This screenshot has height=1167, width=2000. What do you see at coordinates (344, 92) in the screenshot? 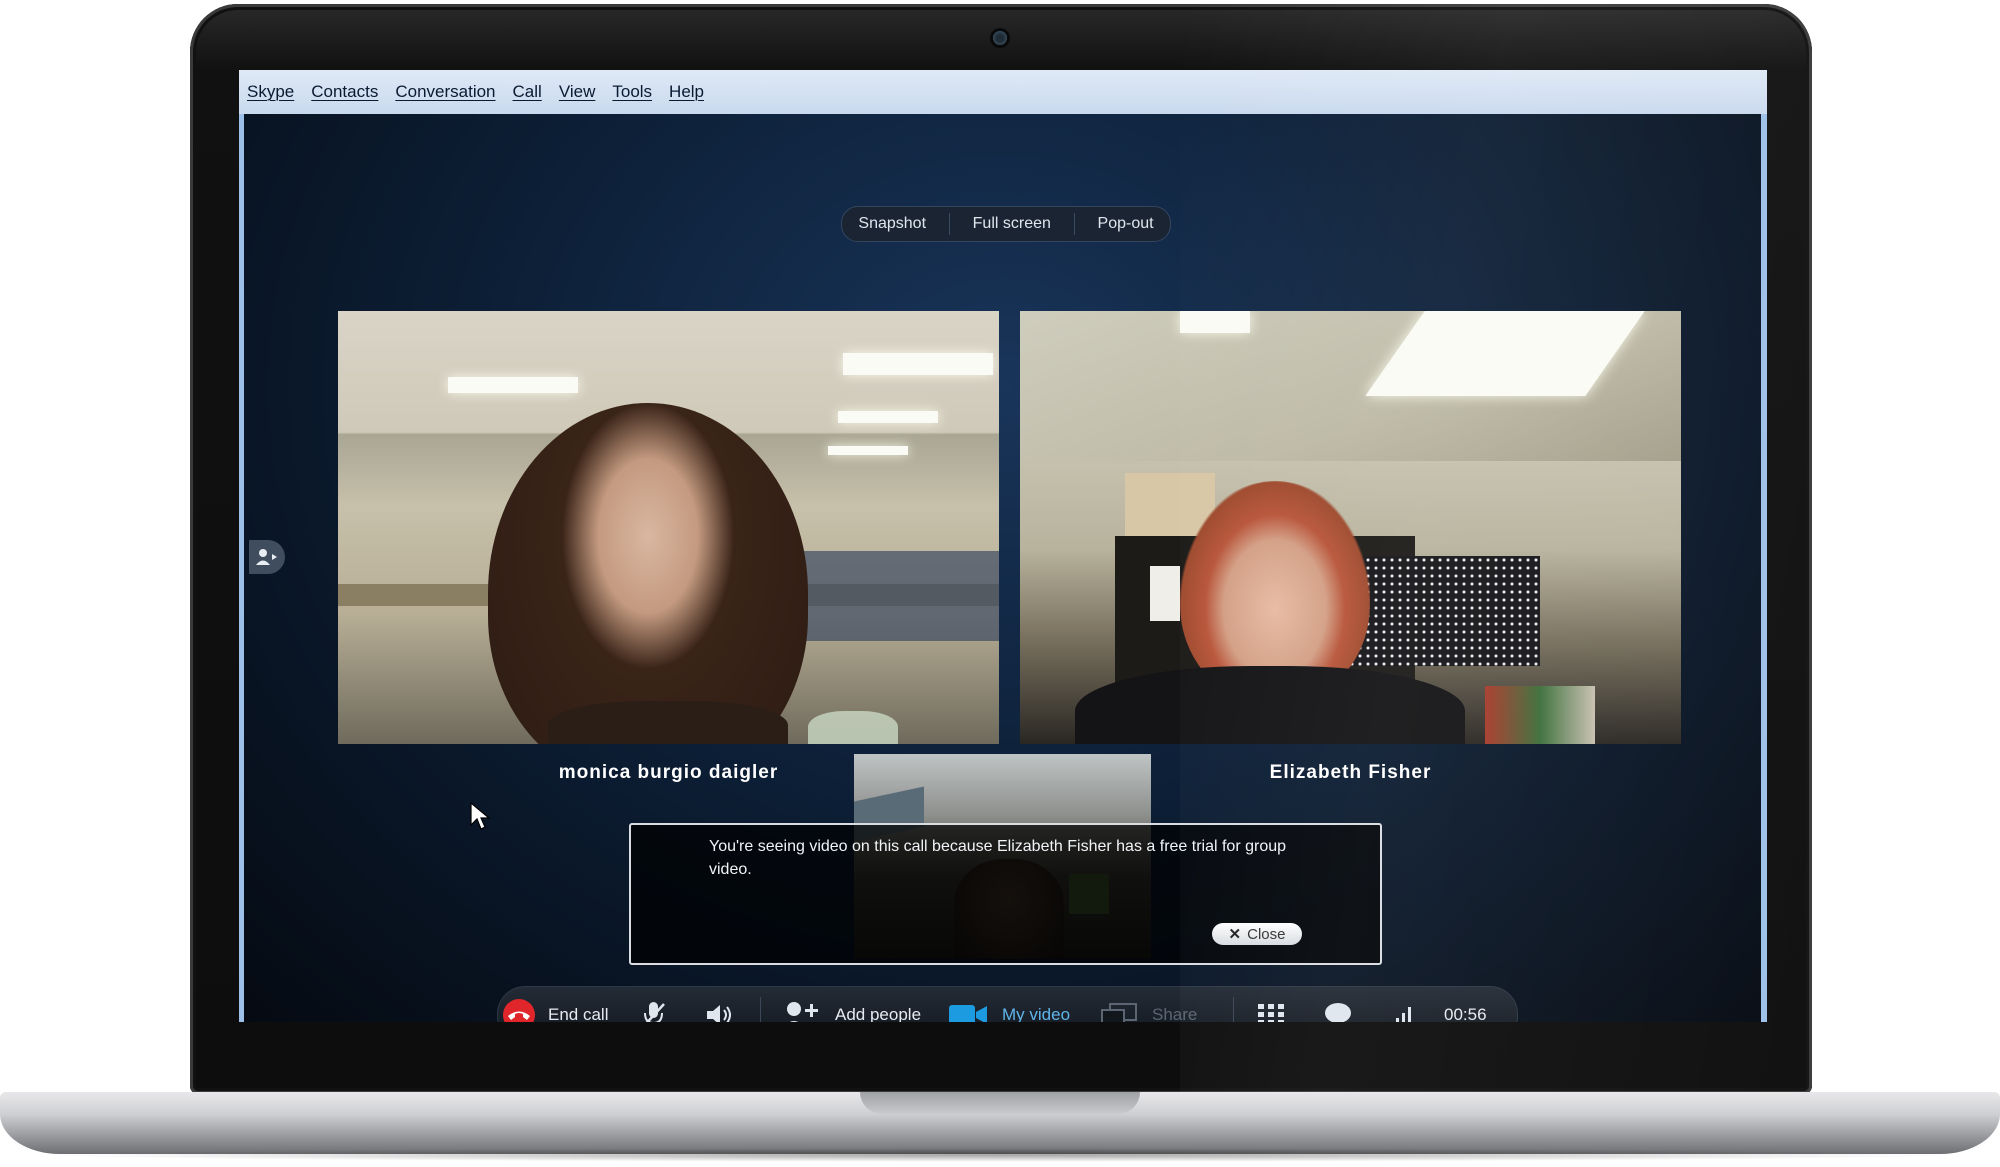
I see `menu-contacts: Contacts` at bounding box center [344, 92].